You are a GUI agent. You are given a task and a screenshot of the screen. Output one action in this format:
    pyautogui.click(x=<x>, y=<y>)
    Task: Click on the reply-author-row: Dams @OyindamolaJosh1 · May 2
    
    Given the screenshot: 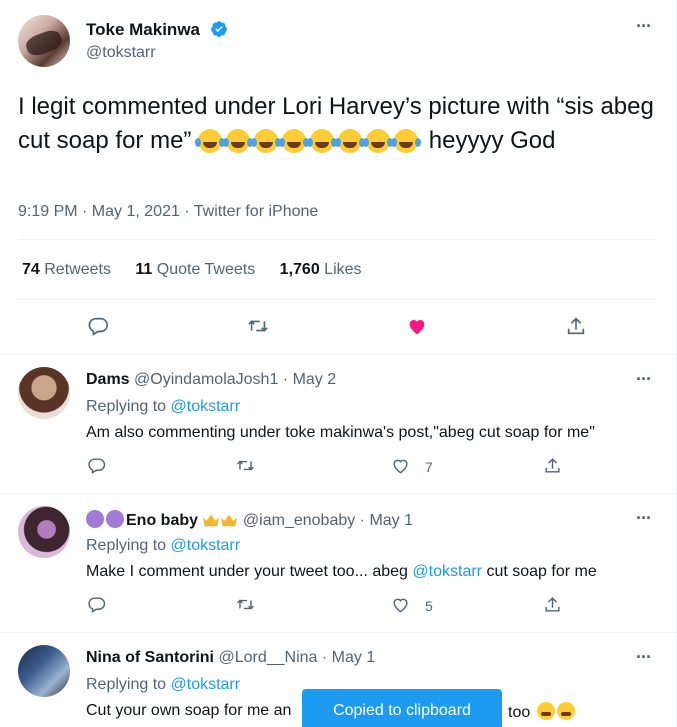 What is the action you would take?
    pyautogui.click(x=211, y=380)
    